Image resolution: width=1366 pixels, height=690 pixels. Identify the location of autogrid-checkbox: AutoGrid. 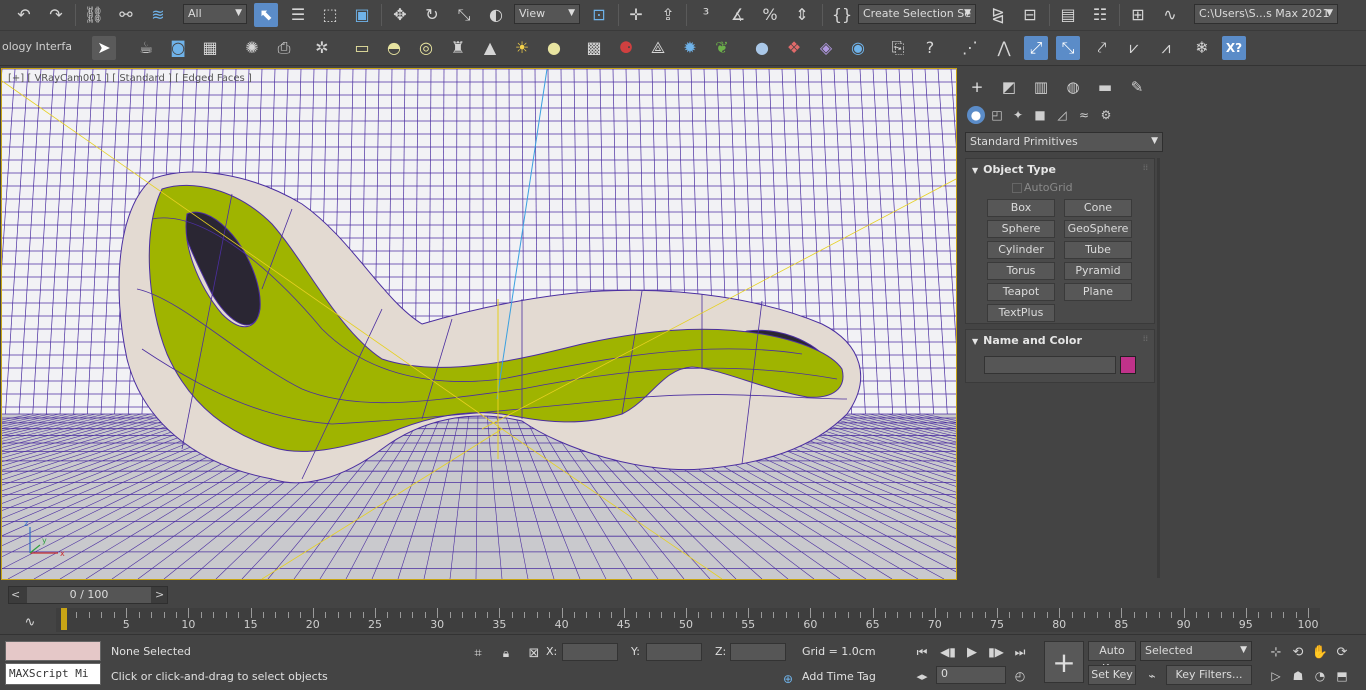
(1042, 187).